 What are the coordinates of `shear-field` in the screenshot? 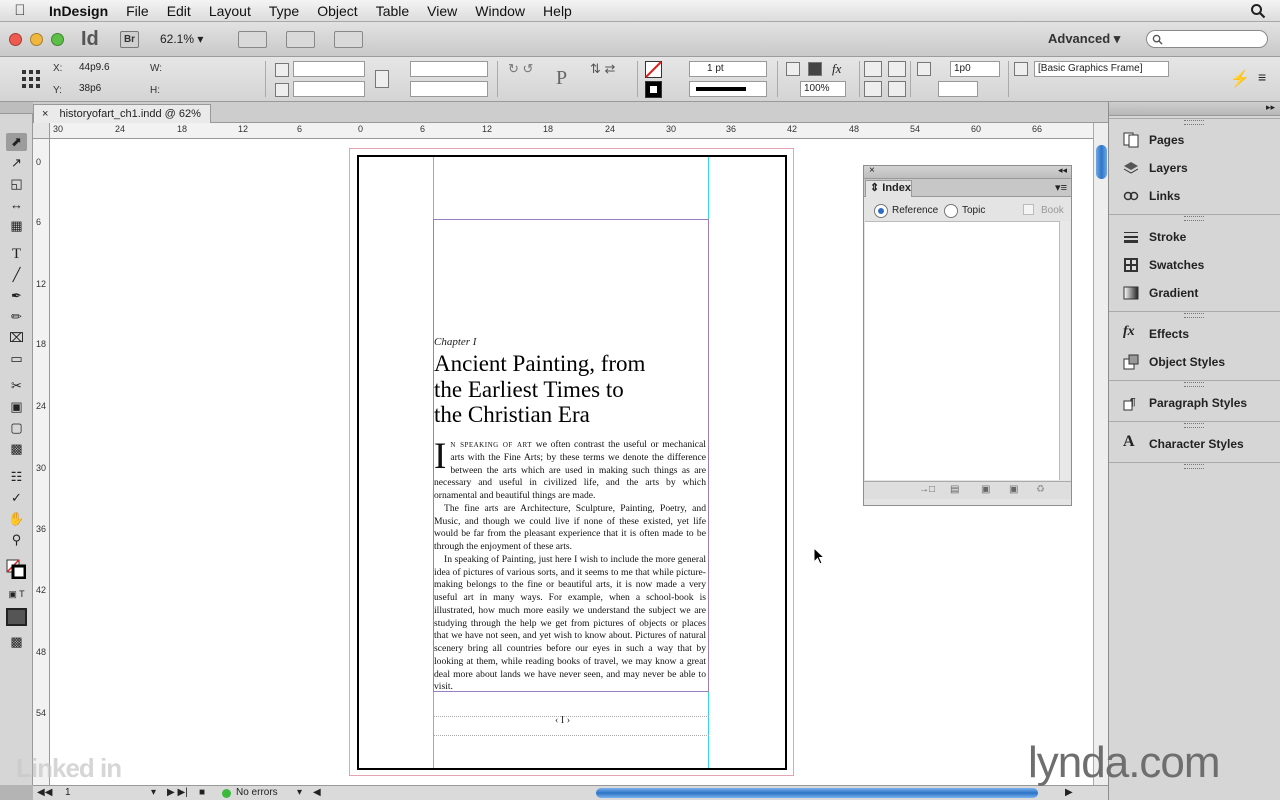 It's located at (449, 89).